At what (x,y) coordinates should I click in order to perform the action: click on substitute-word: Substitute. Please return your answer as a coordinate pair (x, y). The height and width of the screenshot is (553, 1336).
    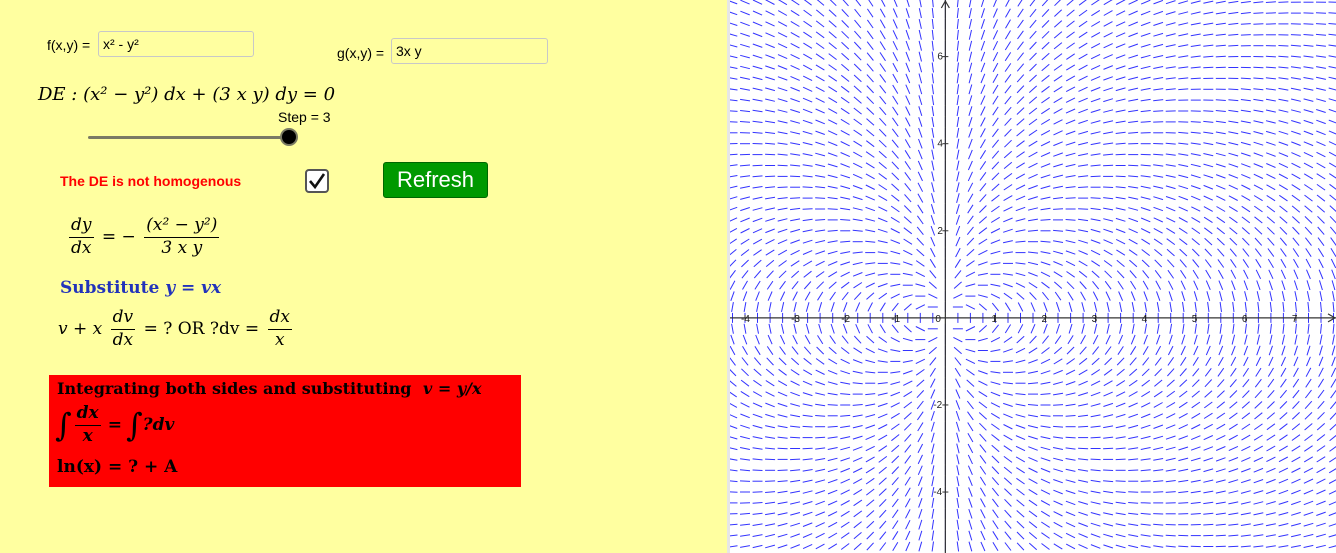
    Looking at the image, I should click on (110, 288).